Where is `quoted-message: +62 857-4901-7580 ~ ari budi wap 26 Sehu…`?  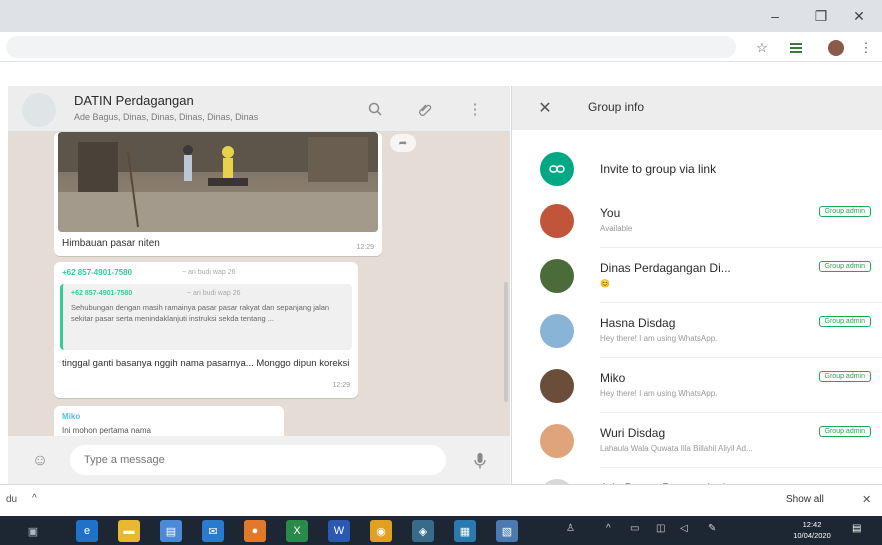
quoted-message: +62 857-4901-7580 ~ ari budi wap 26 Sehu… is located at coordinates (206, 317).